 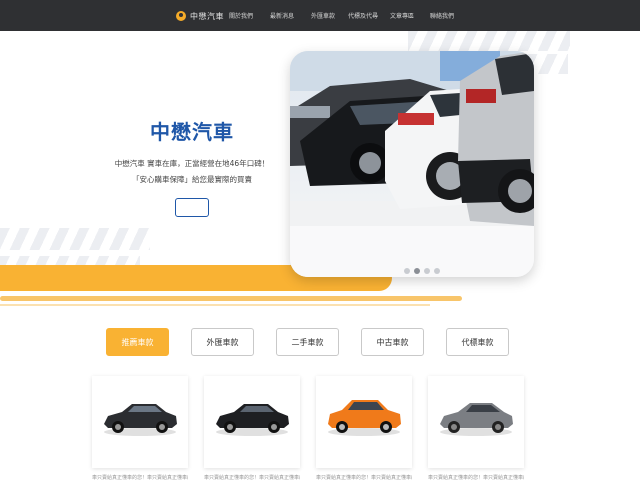 I want to click on nav-link-articles: 文章專區, so click(x=402, y=15).